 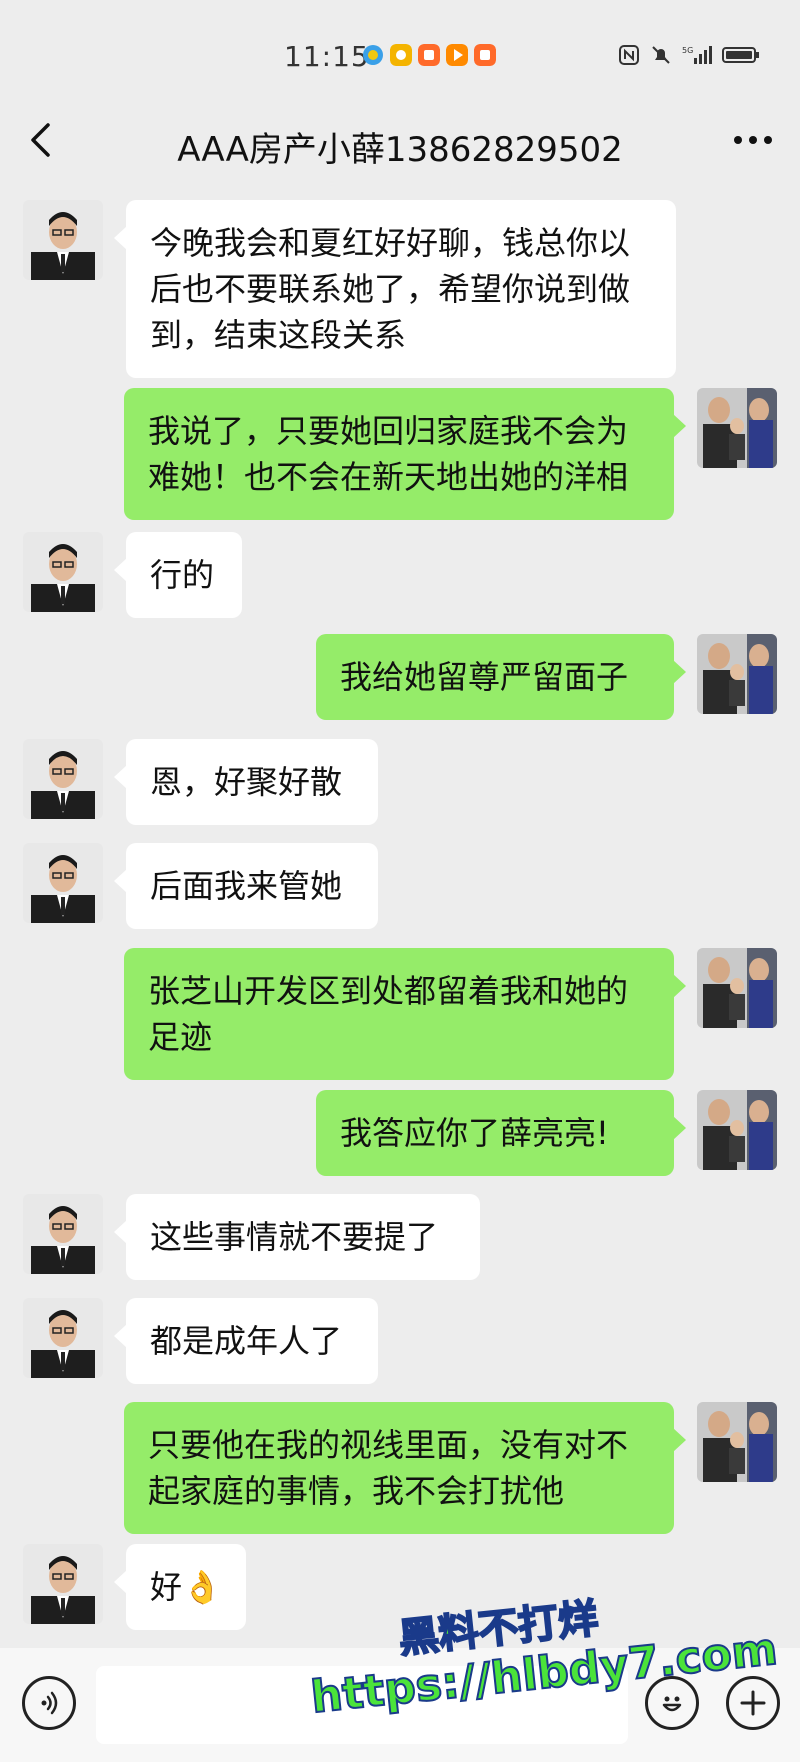 What do you see at coordinates (400, 150) in the screenshot?
I see `chat-title: AAA房产小薛13862829502` at bounding box center [400, 150].